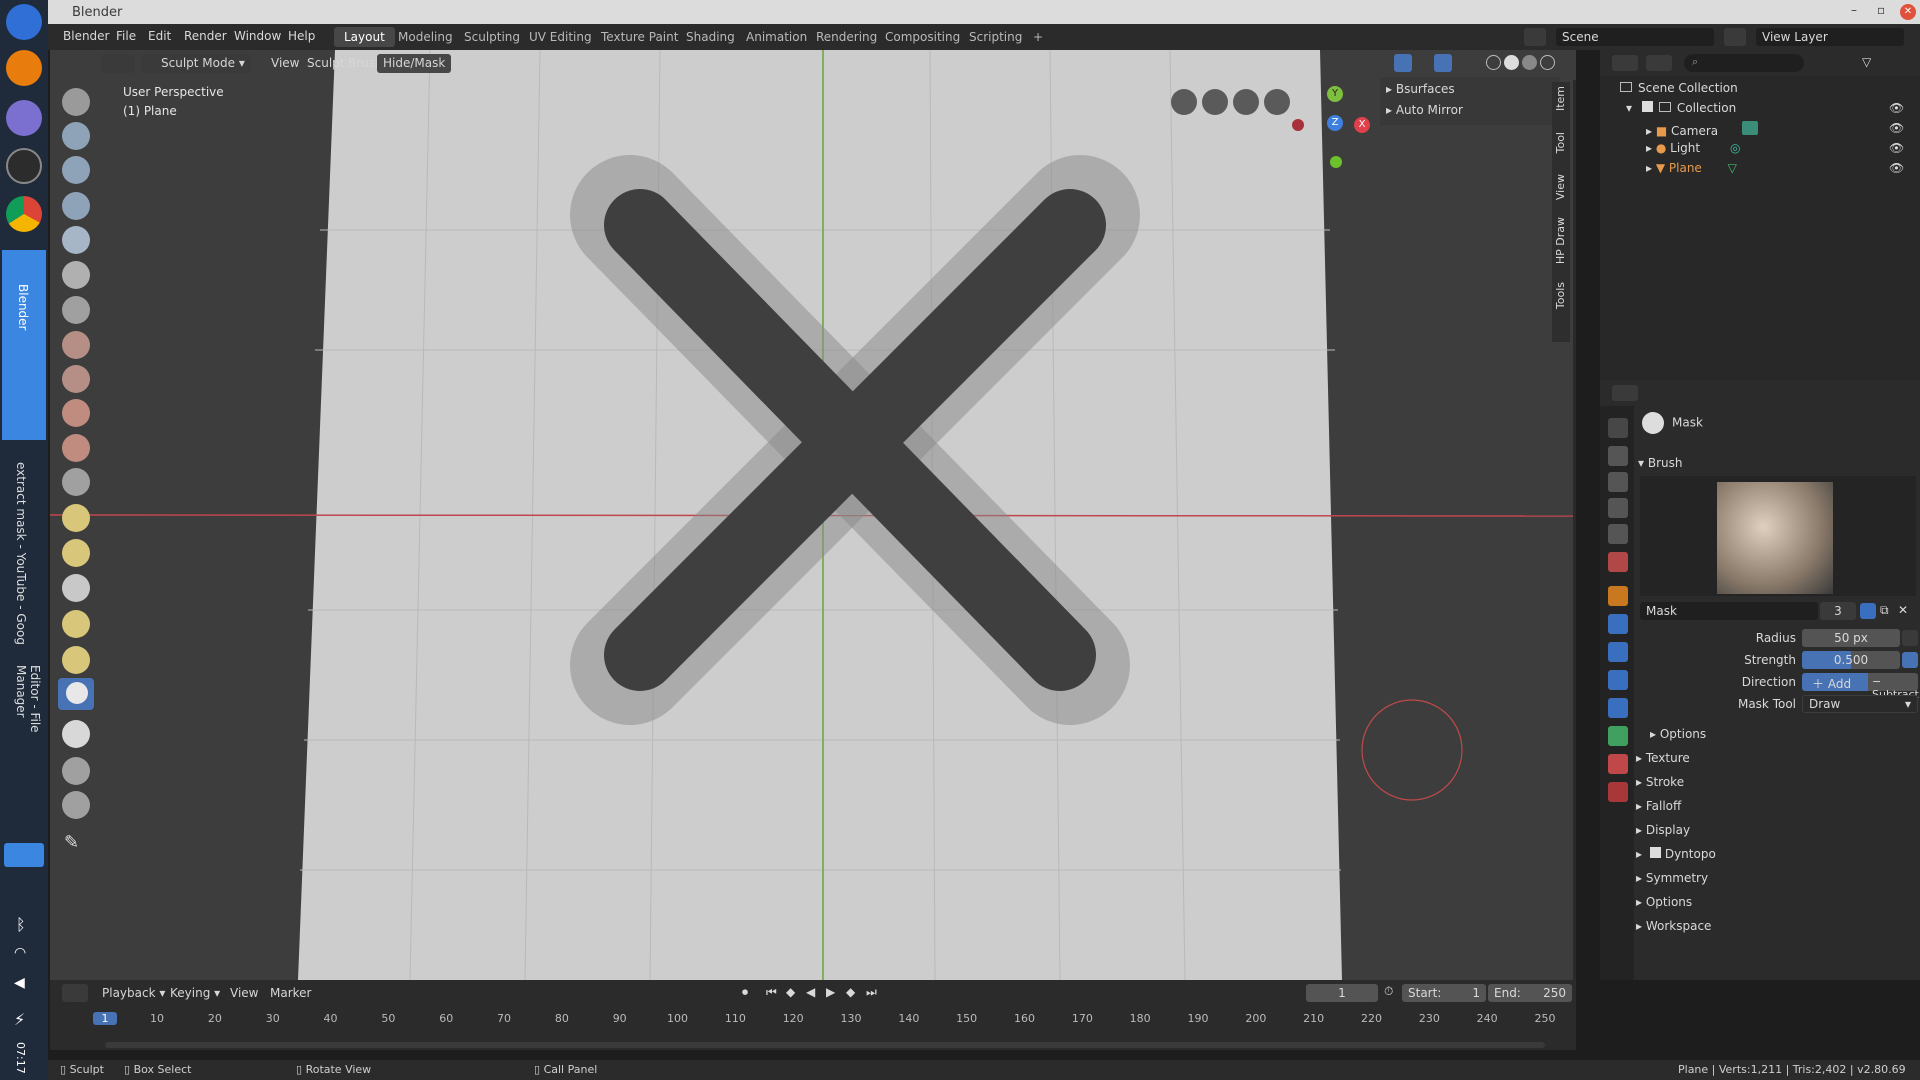  Describe the element at coordinates (1838, 611) in the screenshot. I see `brush-users-count: 3` at that location.